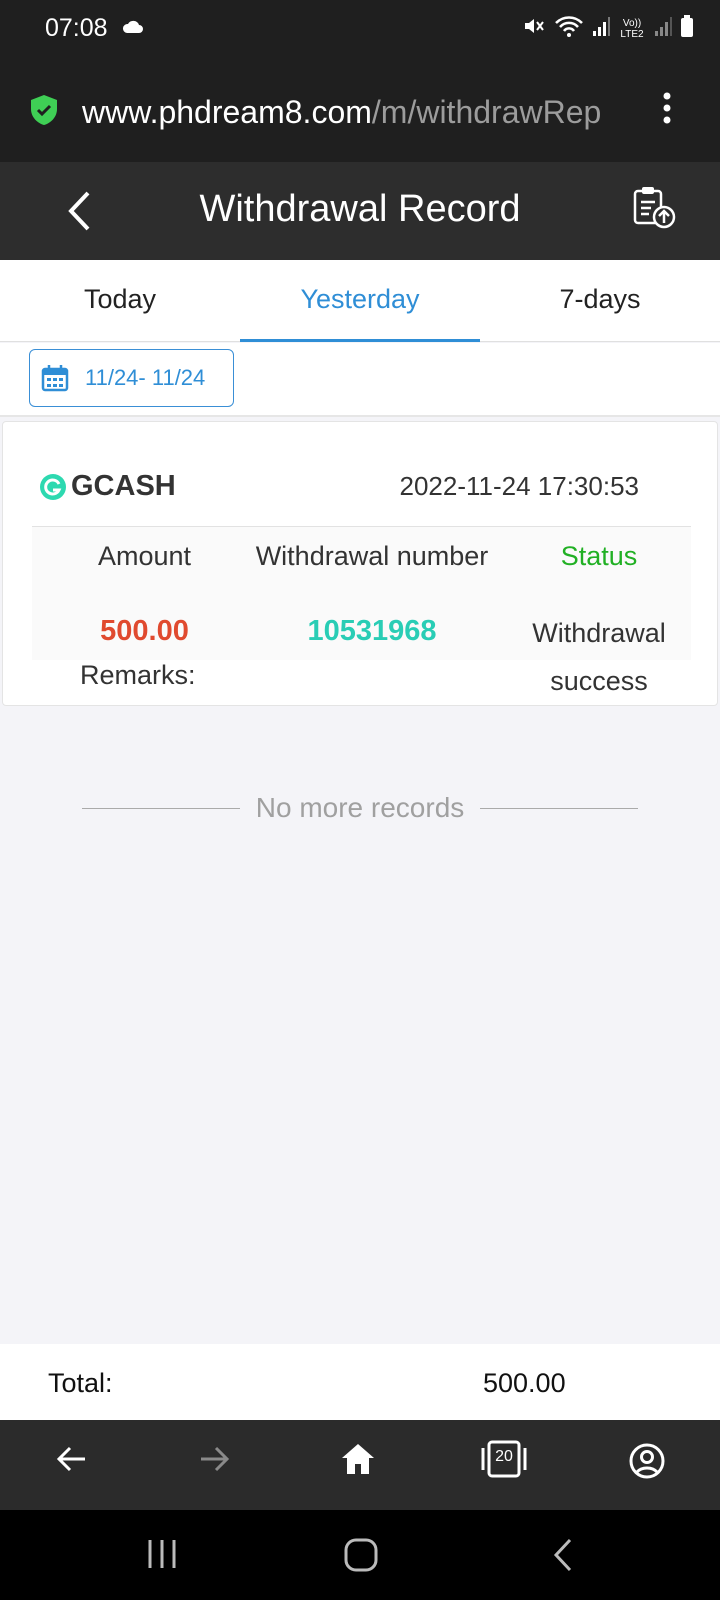  Describe the element at coordinates (687, 28) in the screenshot. I see `battery-icon` at that location.